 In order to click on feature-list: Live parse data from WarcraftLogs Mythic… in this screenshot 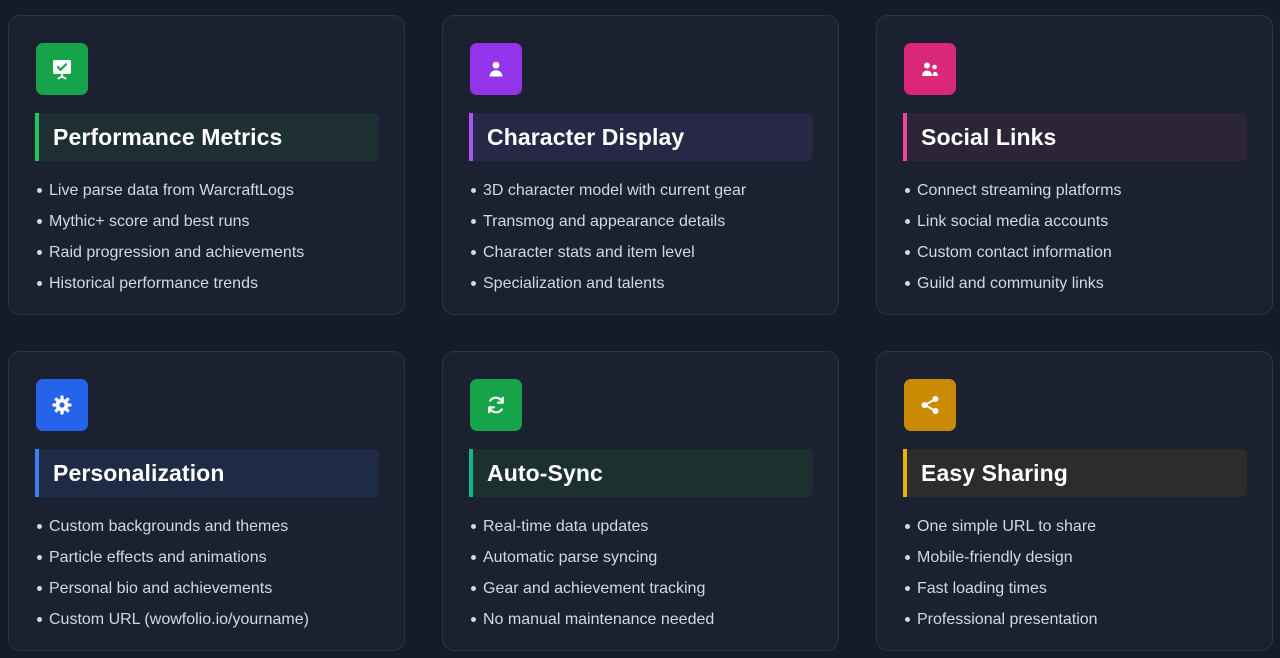, I will do `click(170, 237)`.